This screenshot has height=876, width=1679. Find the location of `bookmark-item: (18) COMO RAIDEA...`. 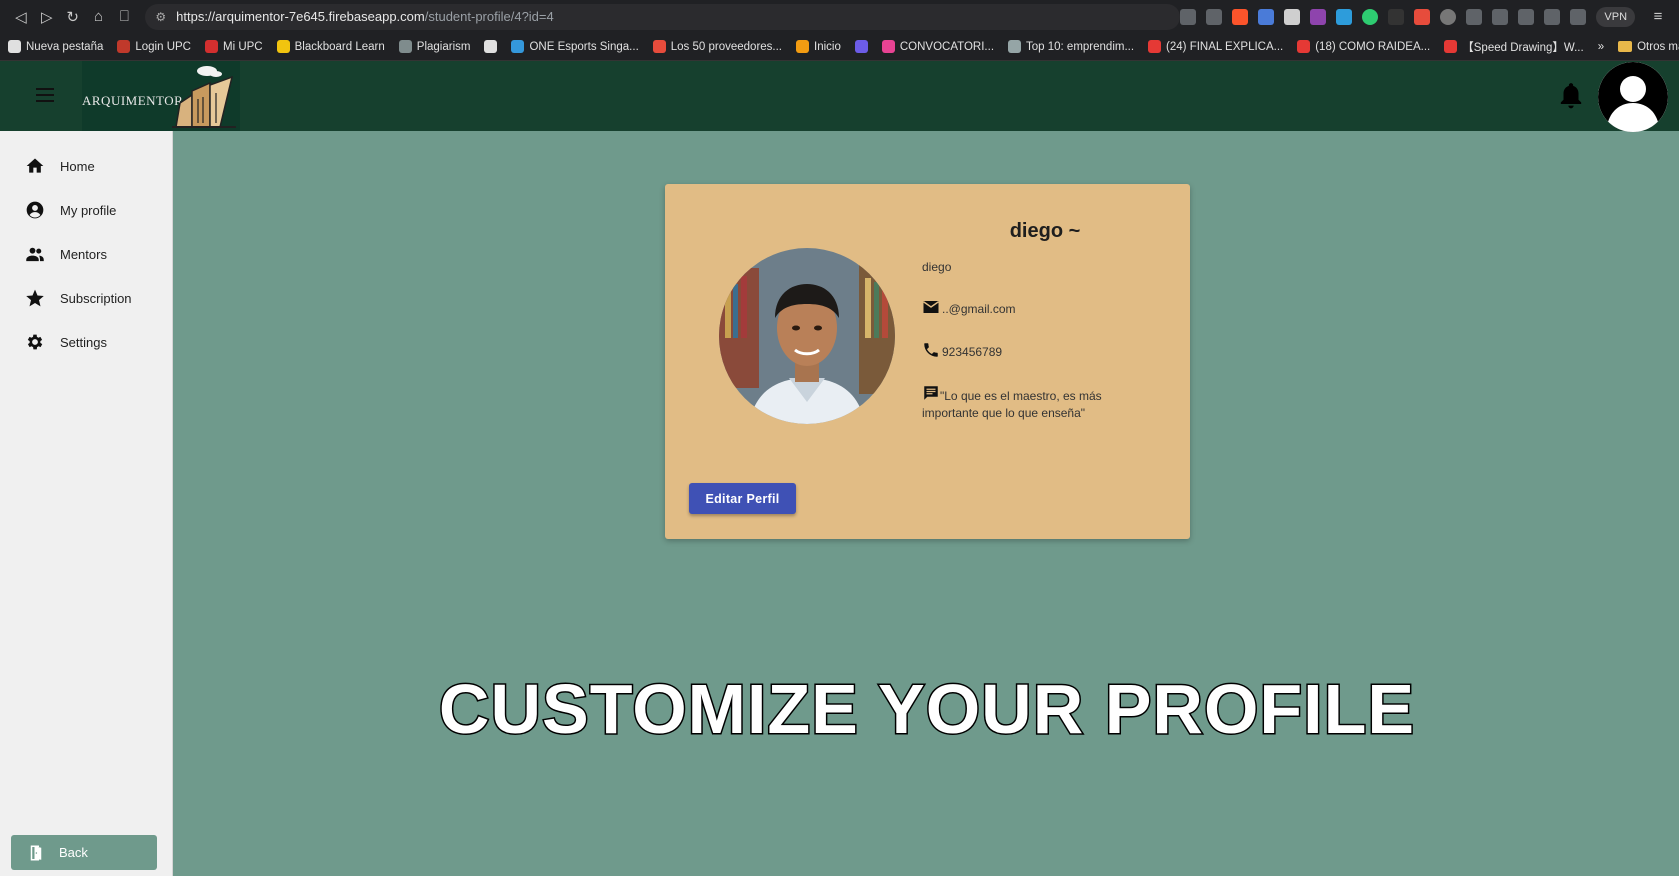

bookmark-item: (18) COMO RAIDEA... is located at coordinates (1363, 46).